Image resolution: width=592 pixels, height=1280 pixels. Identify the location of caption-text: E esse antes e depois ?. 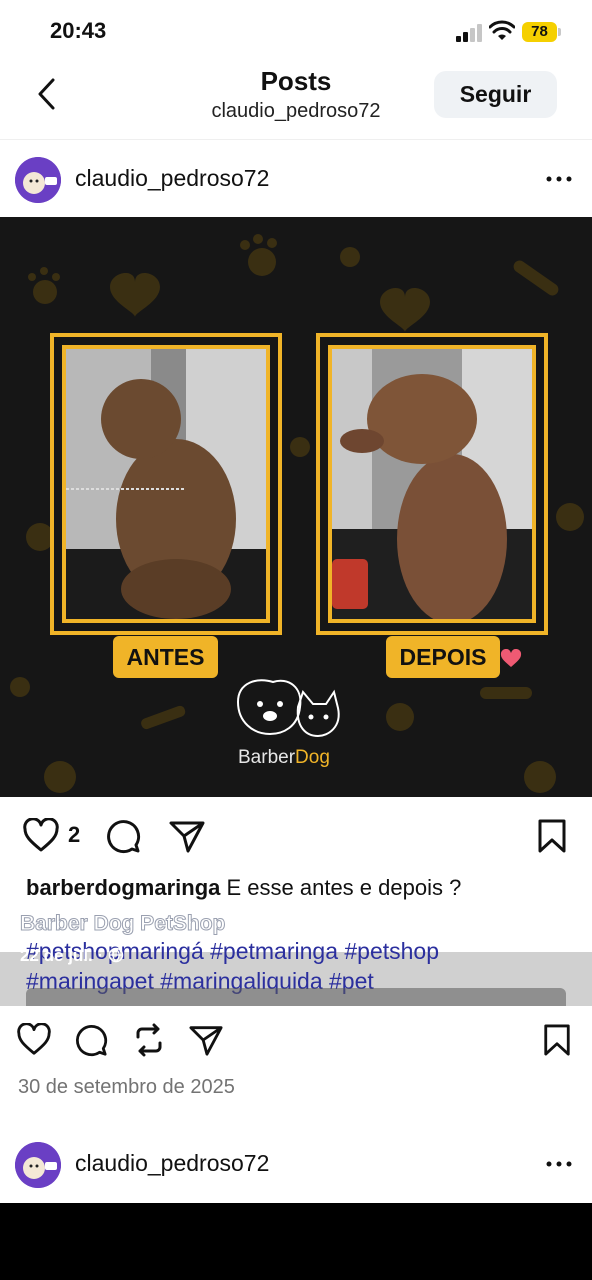
(341, 887).